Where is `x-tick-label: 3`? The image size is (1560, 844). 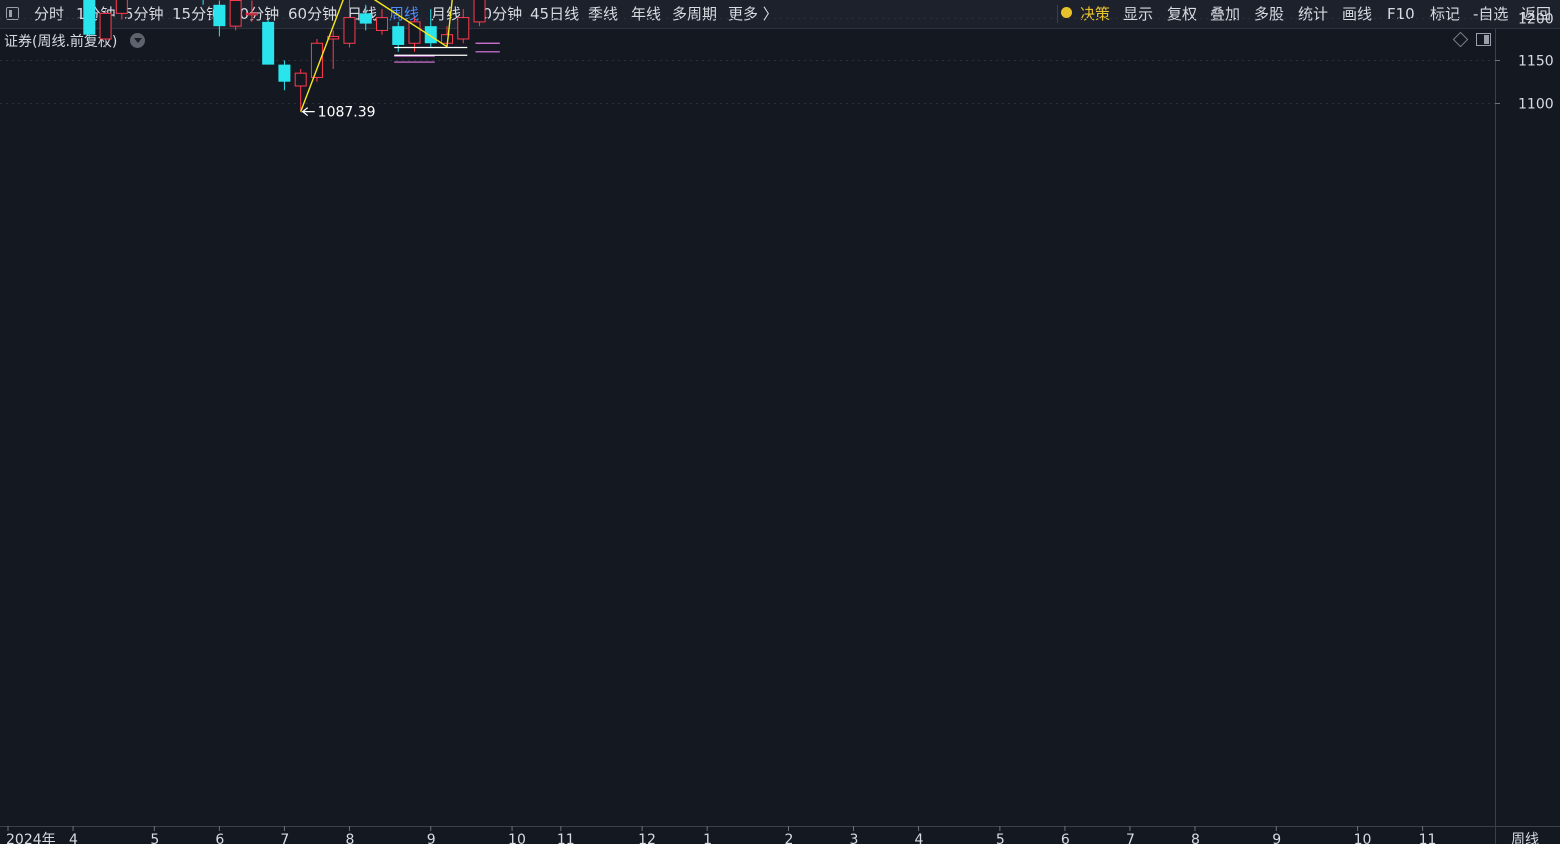
x-tick-label: 3 is located at coordinates (854, 838).